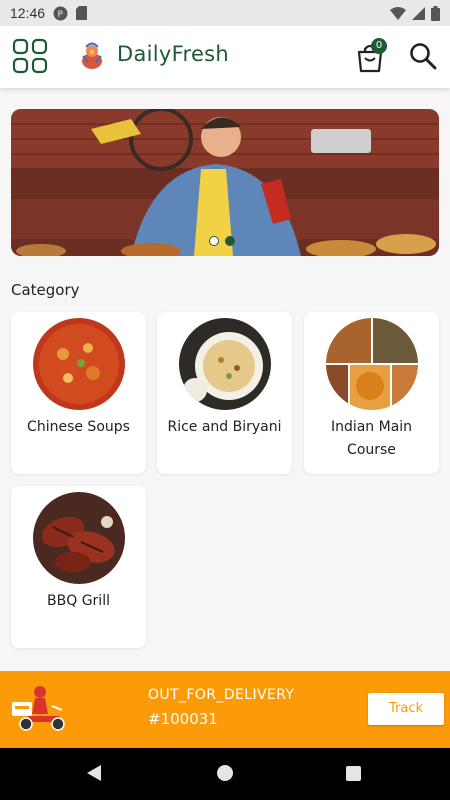 The width and height of the screenshot is (450, 800). I want to click on sd-card-icon, so click(82, 13).